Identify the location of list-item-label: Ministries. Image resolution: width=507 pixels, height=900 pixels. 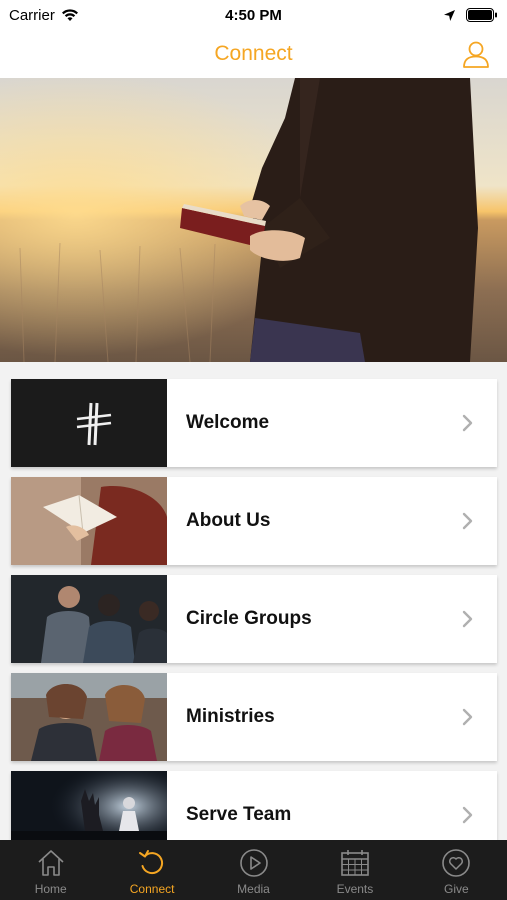
(230, 716).